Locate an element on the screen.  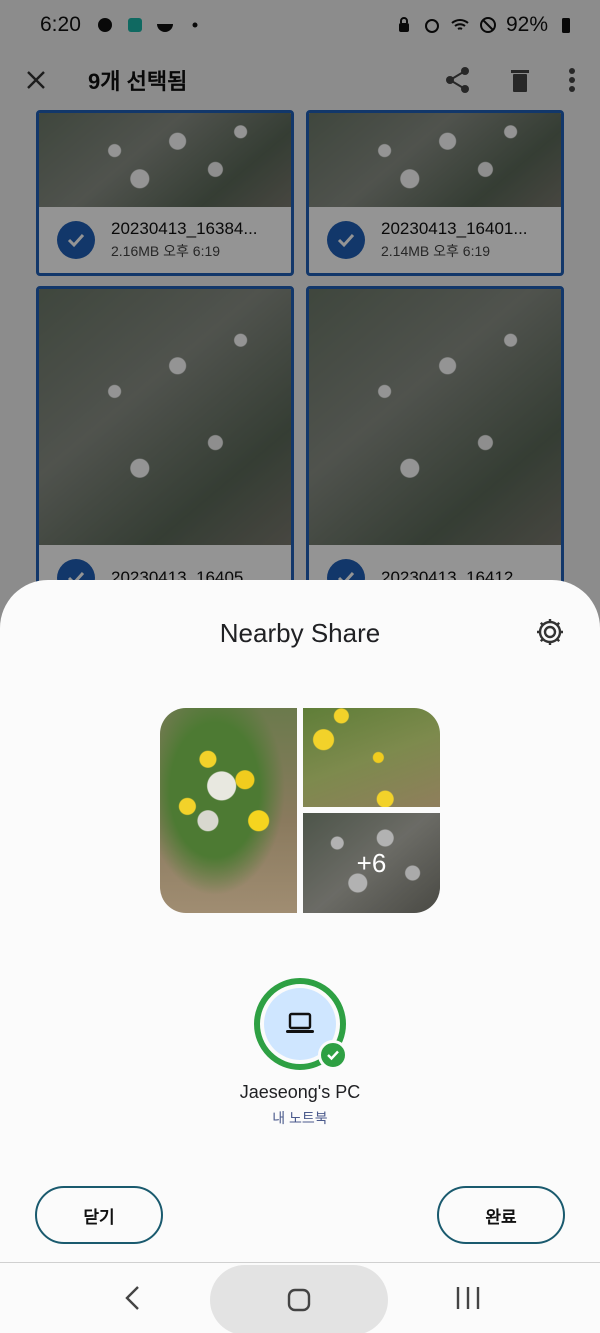
home-icon is located at coordinates (299, 1300).